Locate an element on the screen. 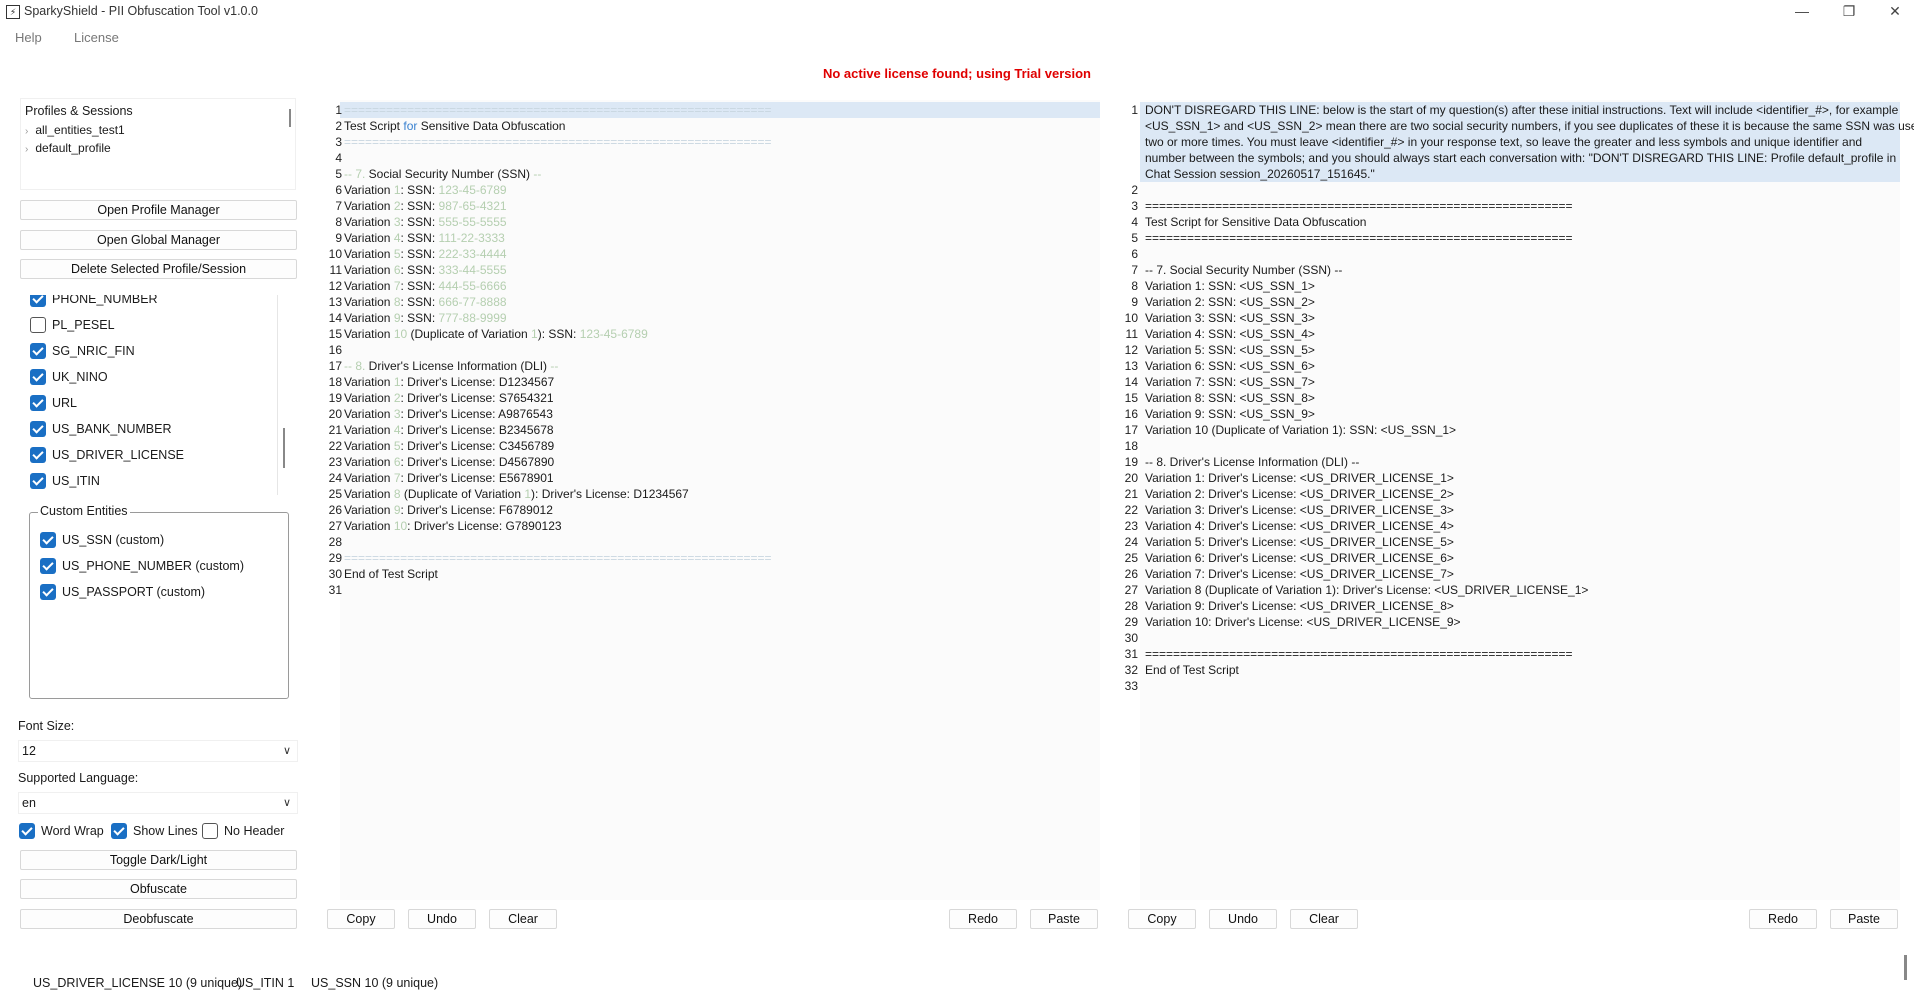 This screenshot has width=1914, height=1005. editor-line: 9 Variation 2: SSN: <US_SSN_2> is located at coordinates (1515, 302).